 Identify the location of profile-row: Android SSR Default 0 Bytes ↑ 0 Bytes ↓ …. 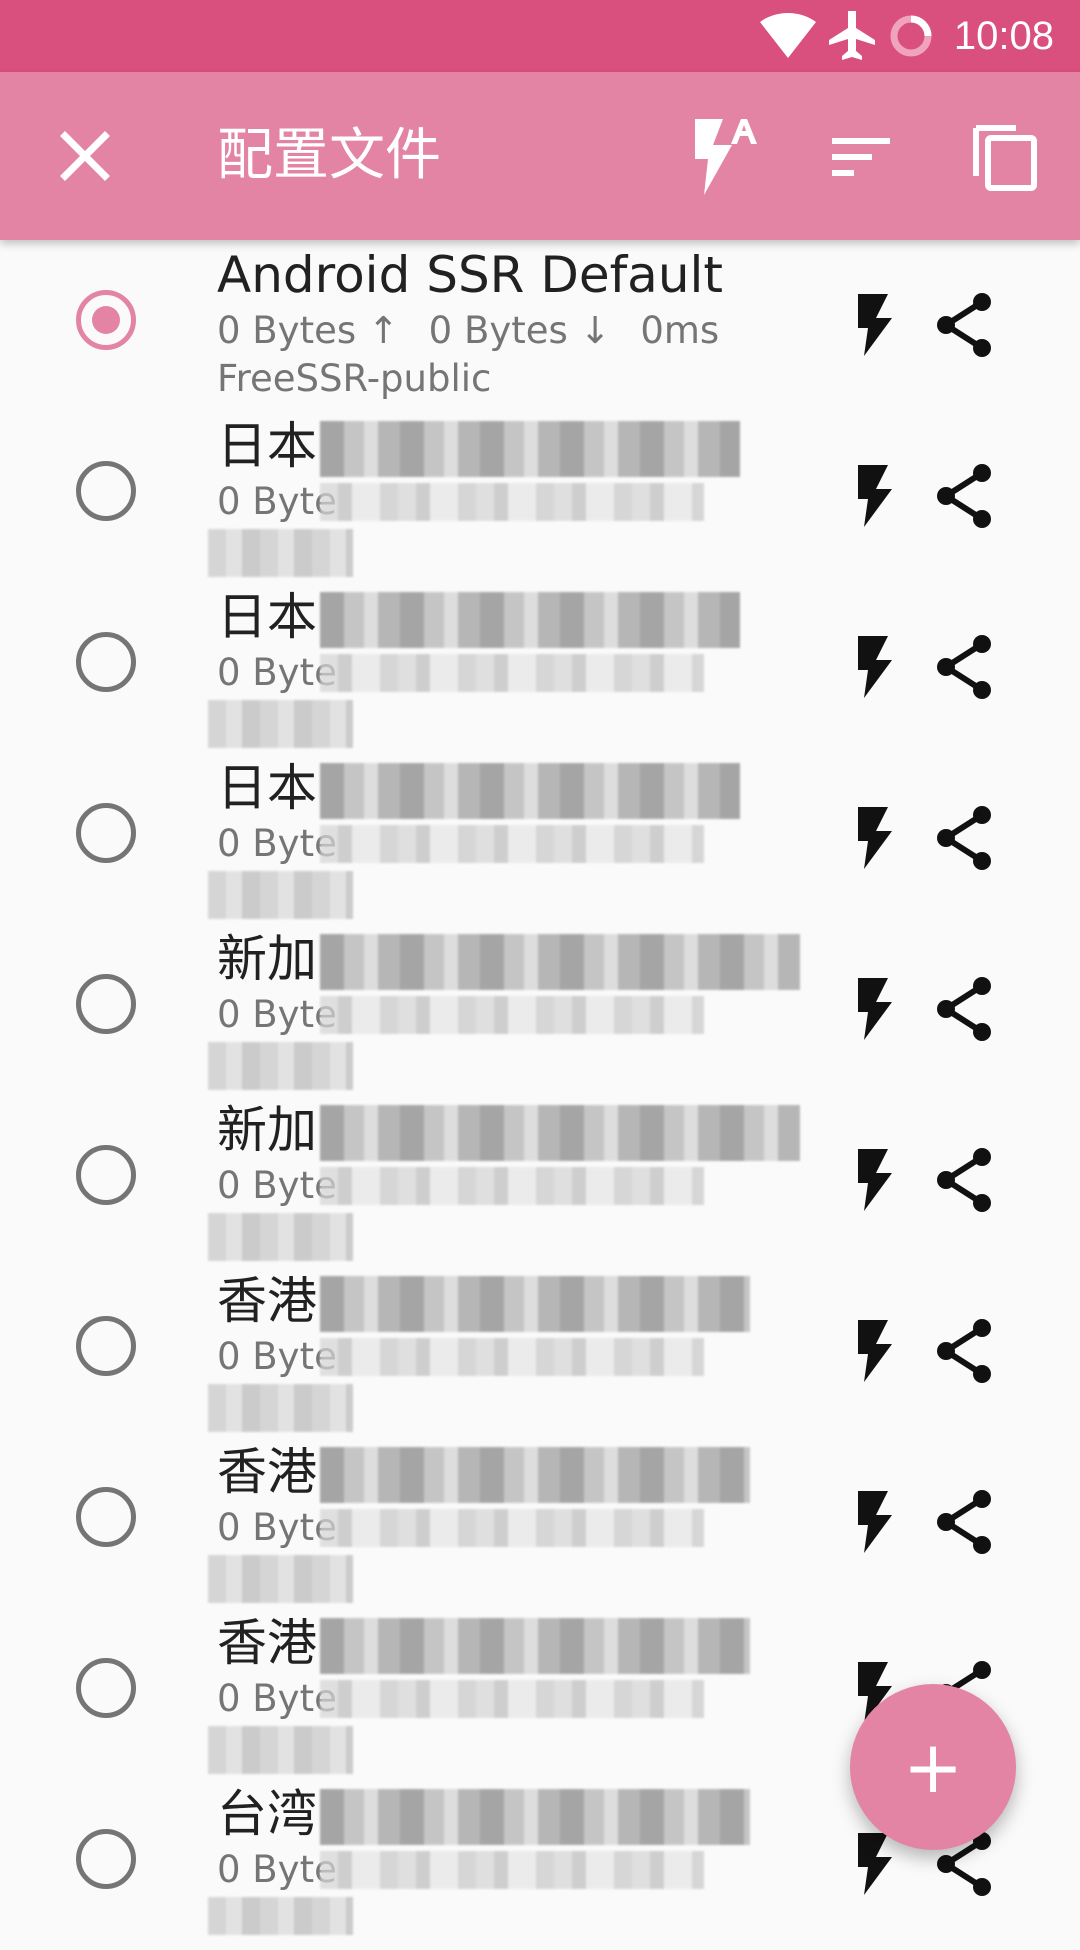
(540, 325).